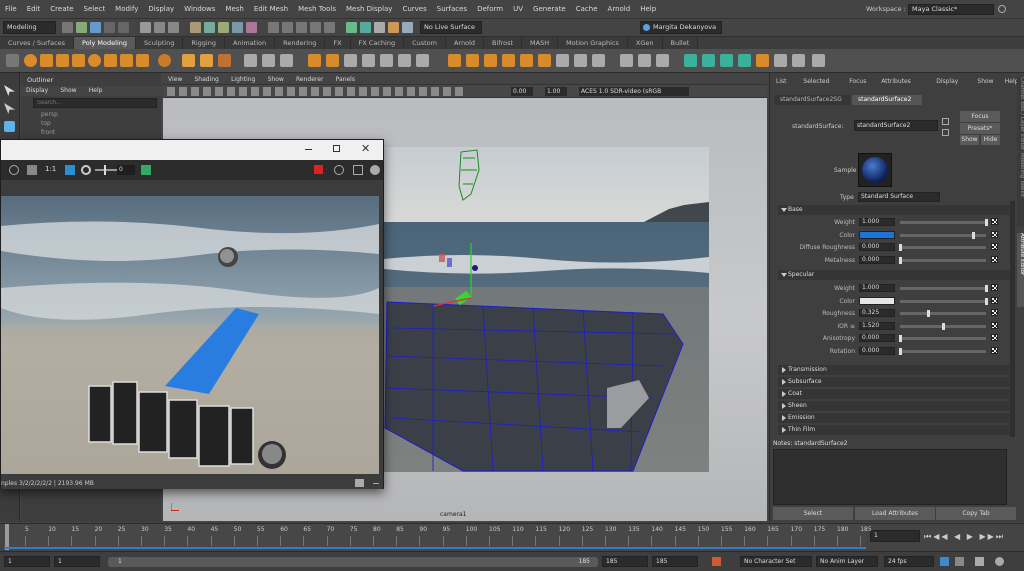 The image size is (1024, 571). Describe the element at coordinates (465, 43) in the screenshot. I see `shelf-tab-arnold: Arnold` at that location.